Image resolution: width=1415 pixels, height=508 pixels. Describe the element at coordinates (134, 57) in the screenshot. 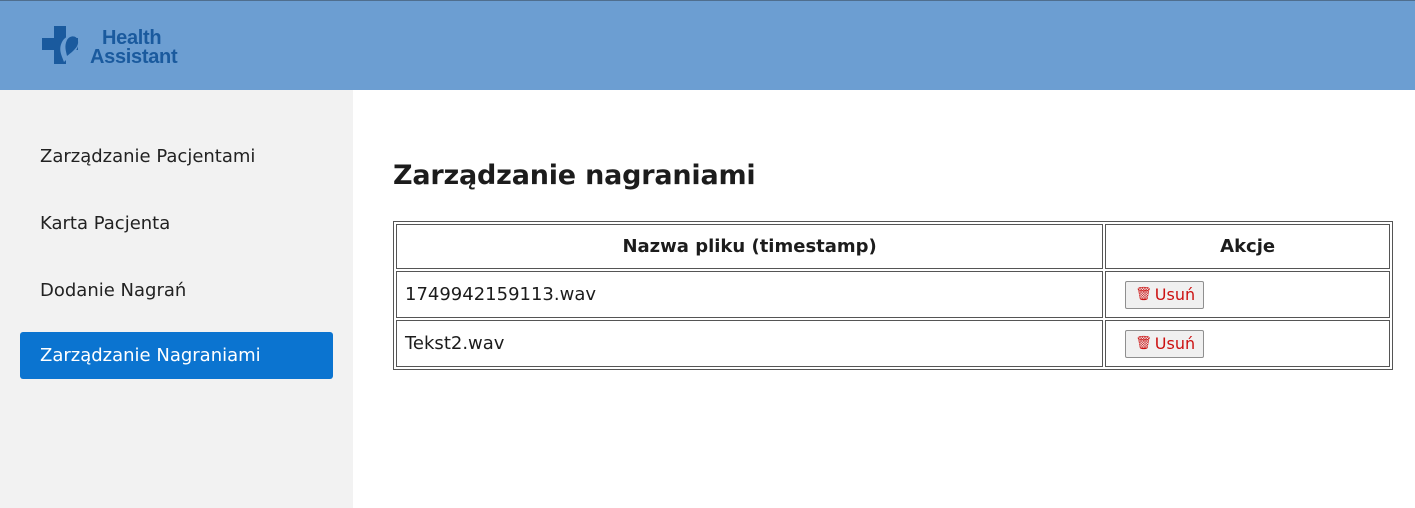

I see `logo-line2: Assistant` at that location.